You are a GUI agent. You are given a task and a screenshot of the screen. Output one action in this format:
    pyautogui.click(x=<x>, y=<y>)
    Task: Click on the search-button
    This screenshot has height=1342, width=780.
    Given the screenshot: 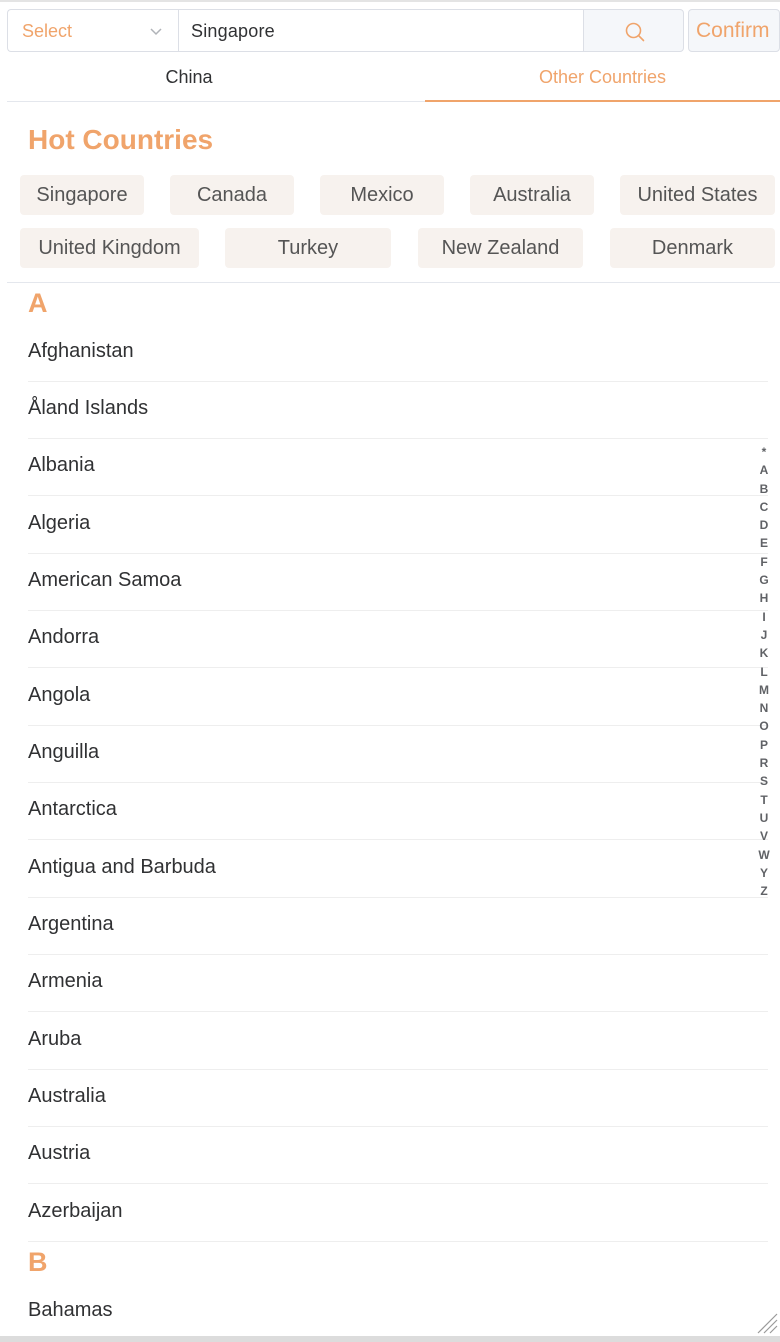 What is the action you would take?
    pyautogui.click(x=633, y=30)
    